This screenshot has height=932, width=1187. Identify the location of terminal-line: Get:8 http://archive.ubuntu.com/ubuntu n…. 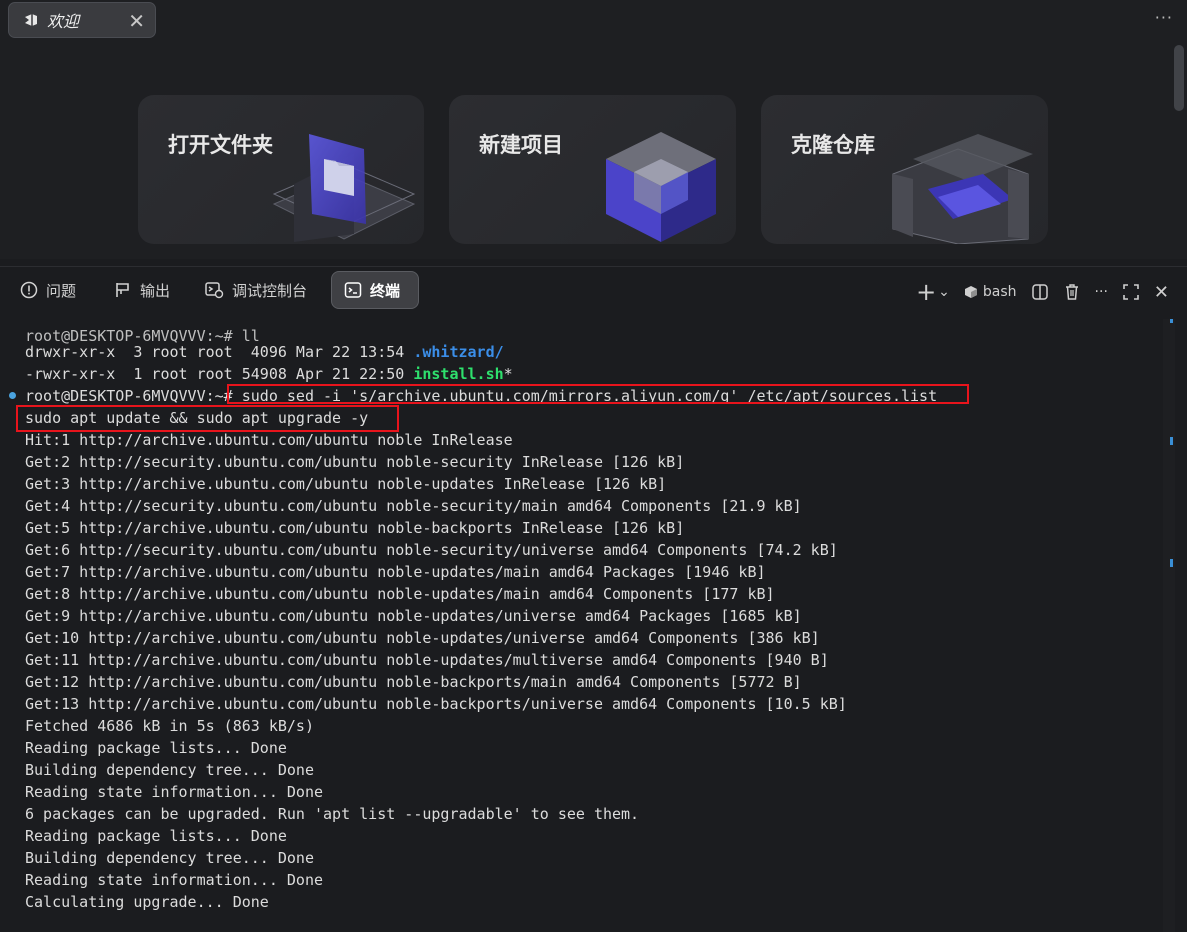
(400, 594).